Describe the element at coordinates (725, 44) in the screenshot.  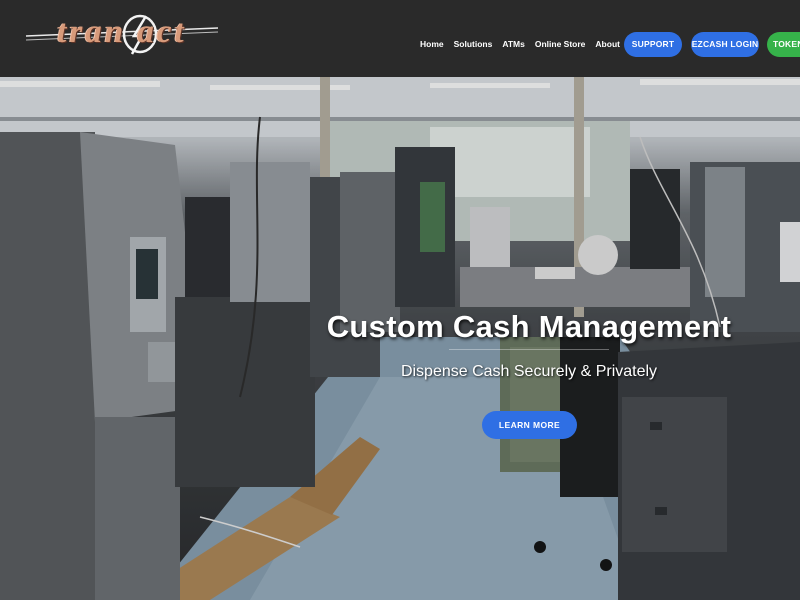
I see `ezcash-login-button: EZCASH LOGIN` at that location.